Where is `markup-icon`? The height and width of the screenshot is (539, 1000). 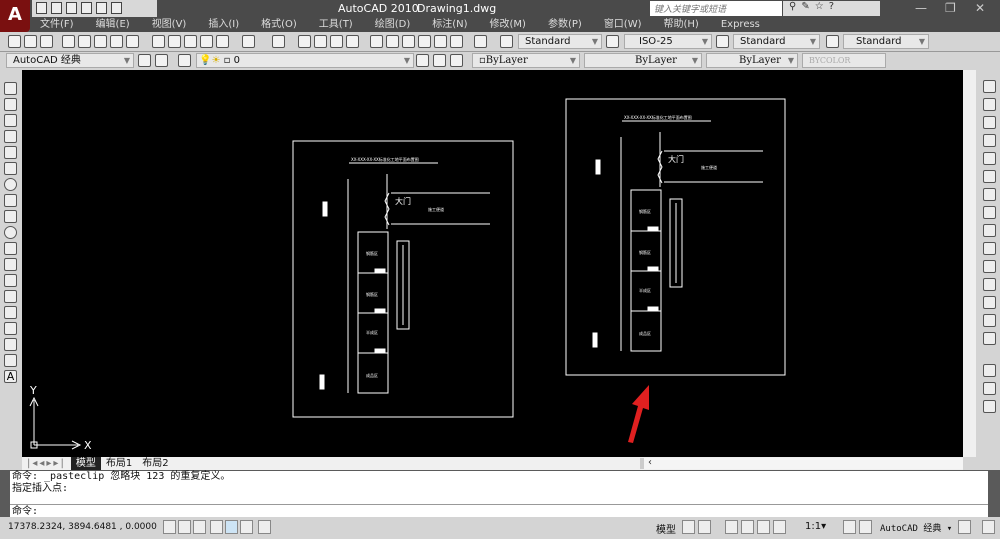 markup-icon is located at coordinates (440, 41).